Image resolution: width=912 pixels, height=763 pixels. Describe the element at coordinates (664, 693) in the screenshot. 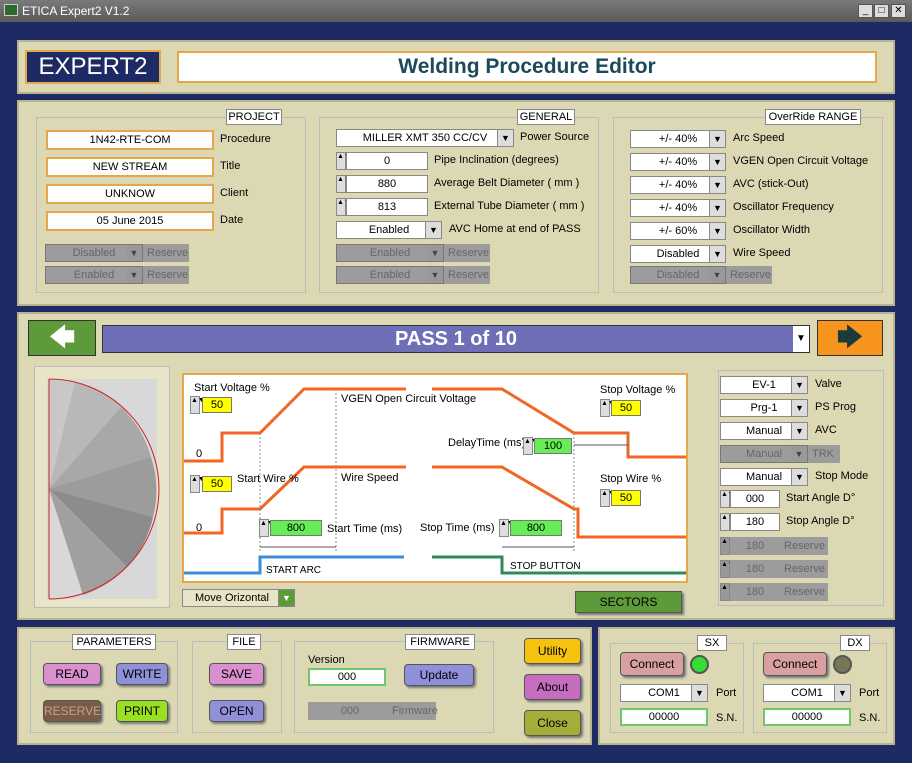

I see `sx-port-select: COM1 ▼` at that location.